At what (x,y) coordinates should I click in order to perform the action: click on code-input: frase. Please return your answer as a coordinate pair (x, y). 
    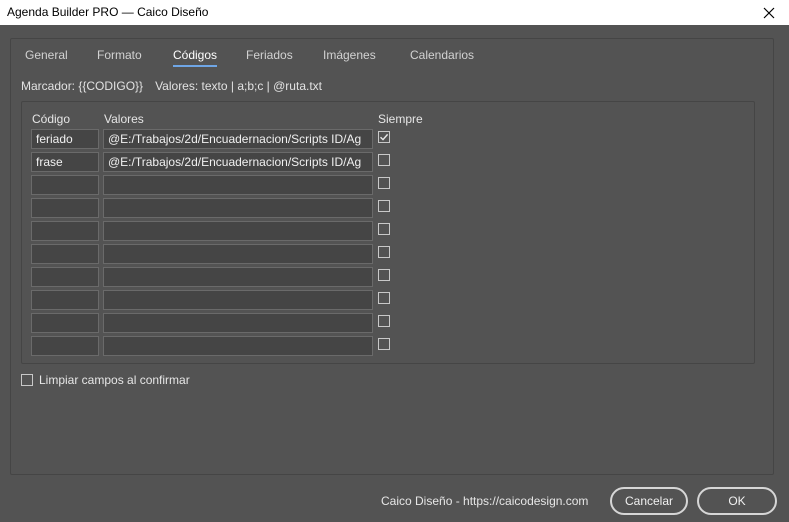
    Looking at the image, I should click on (65, 162).